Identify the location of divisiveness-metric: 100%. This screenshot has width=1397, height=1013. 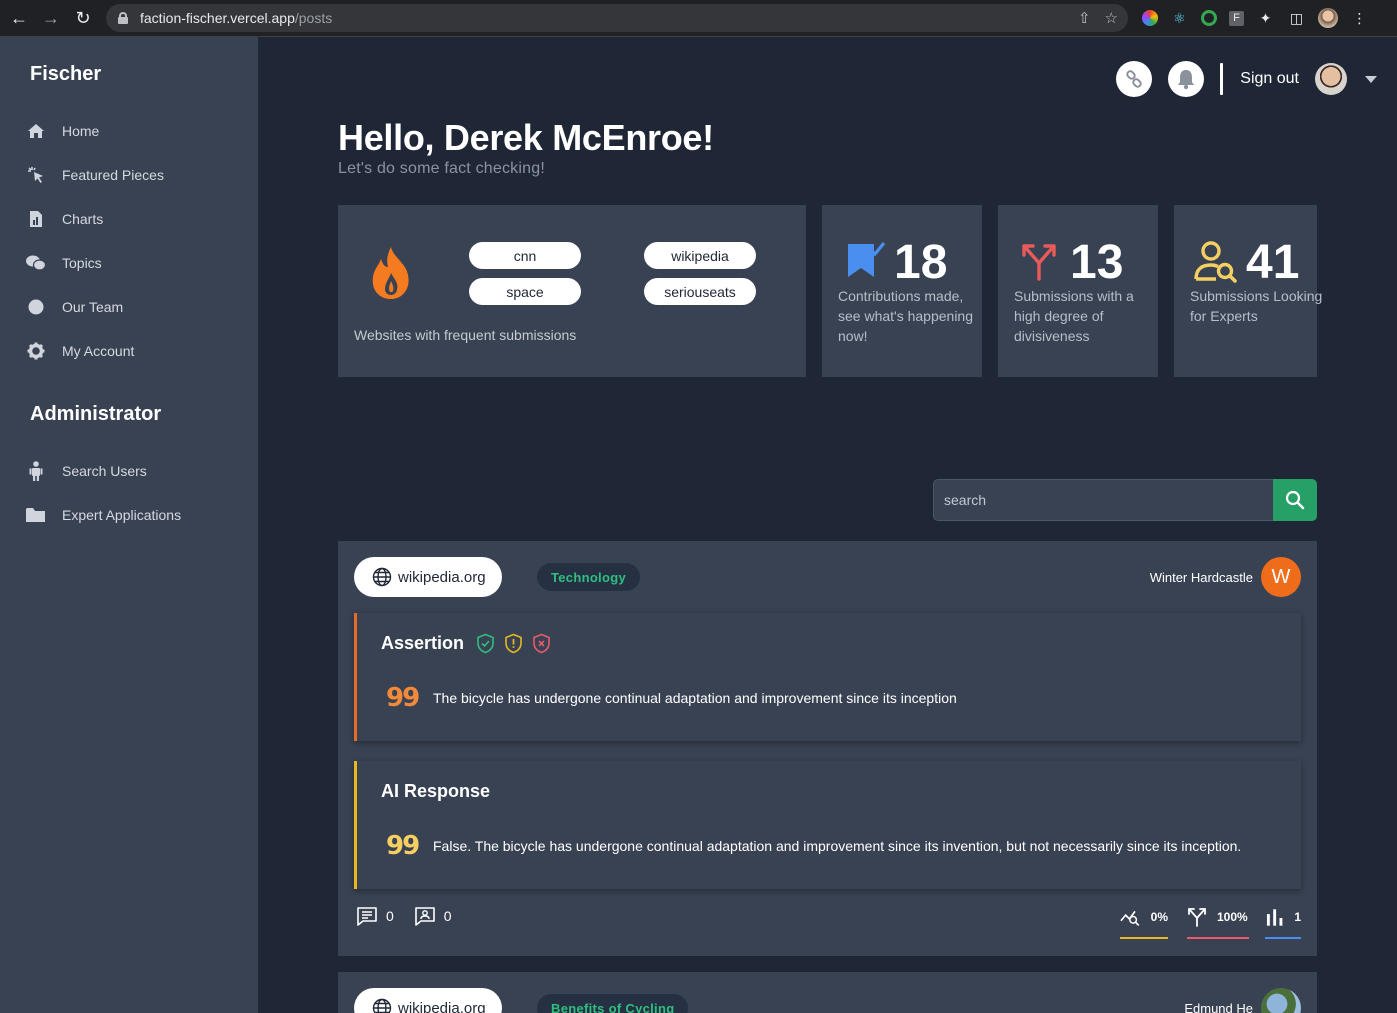
(1218, 921).